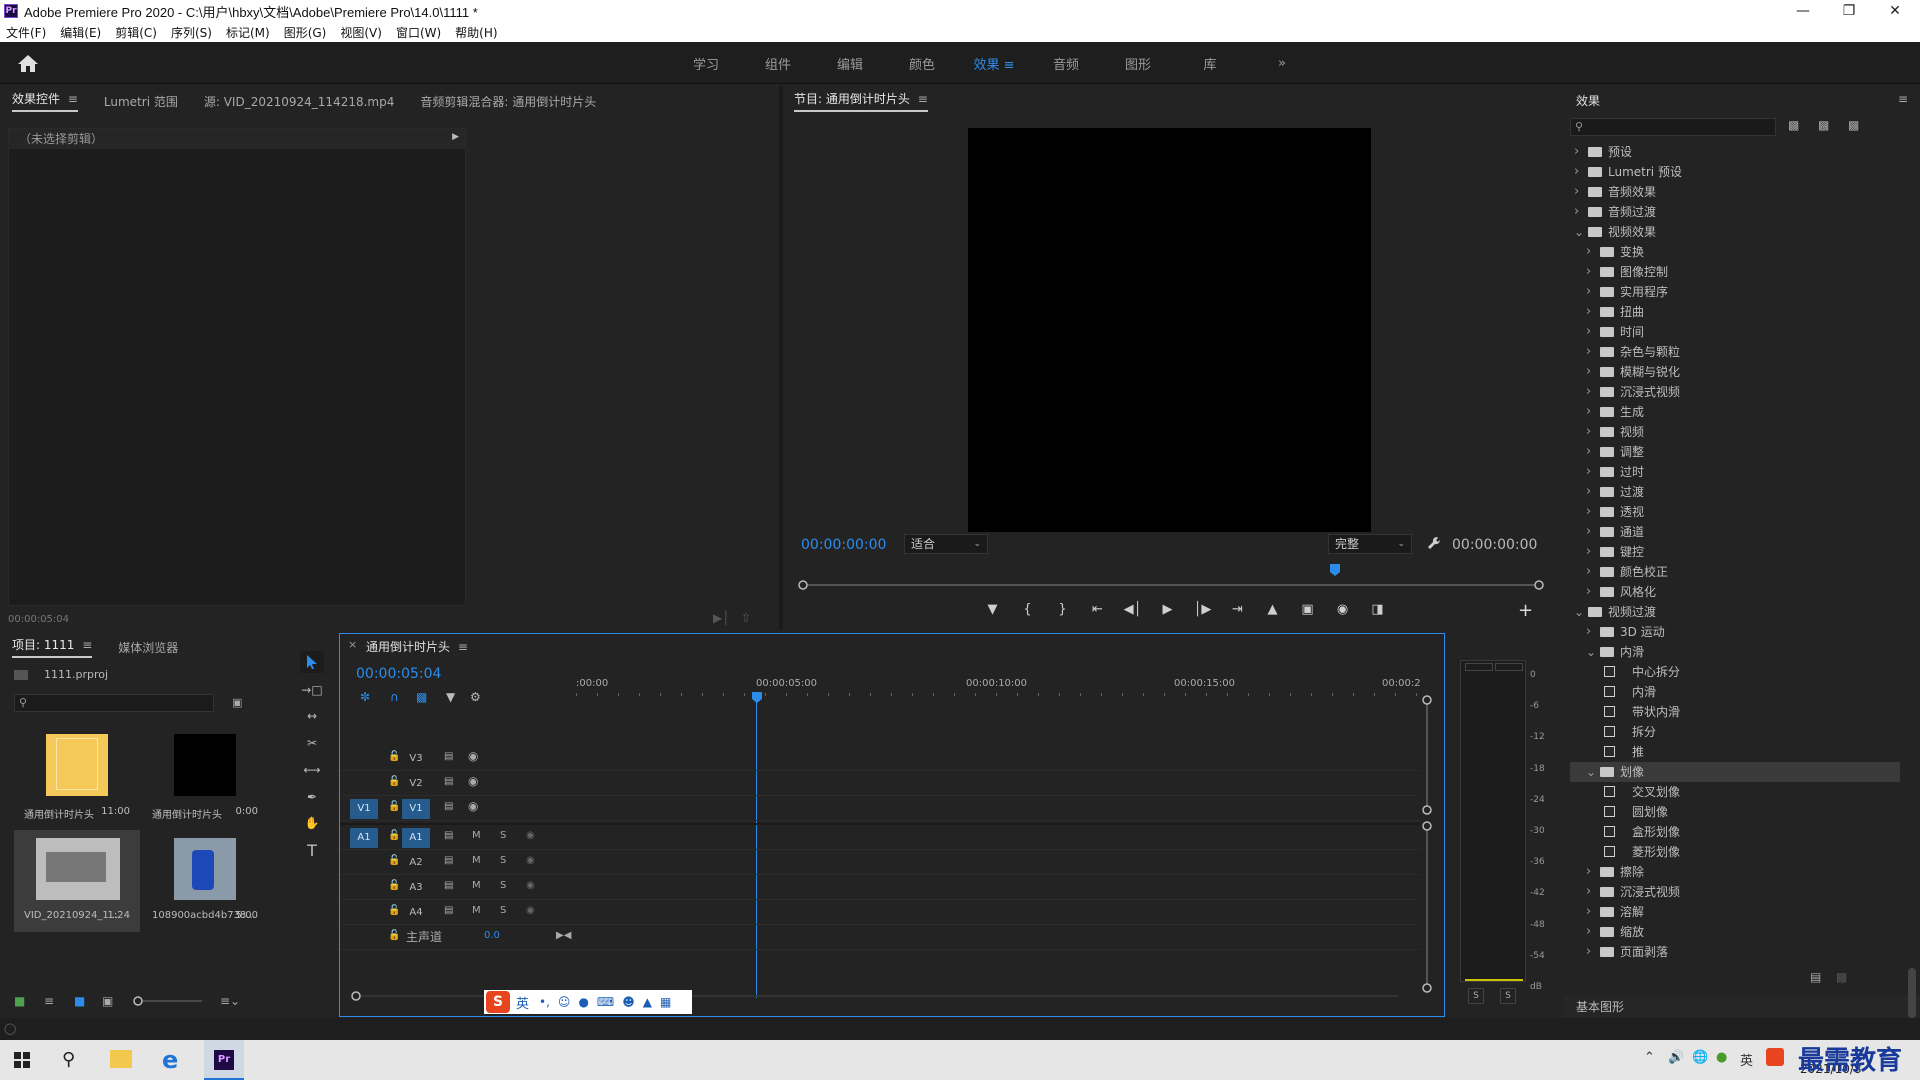  Describe the element at coordinates (563, 935) in the screenshot. I see `go-to-end-icon: ▶◀` at that location.